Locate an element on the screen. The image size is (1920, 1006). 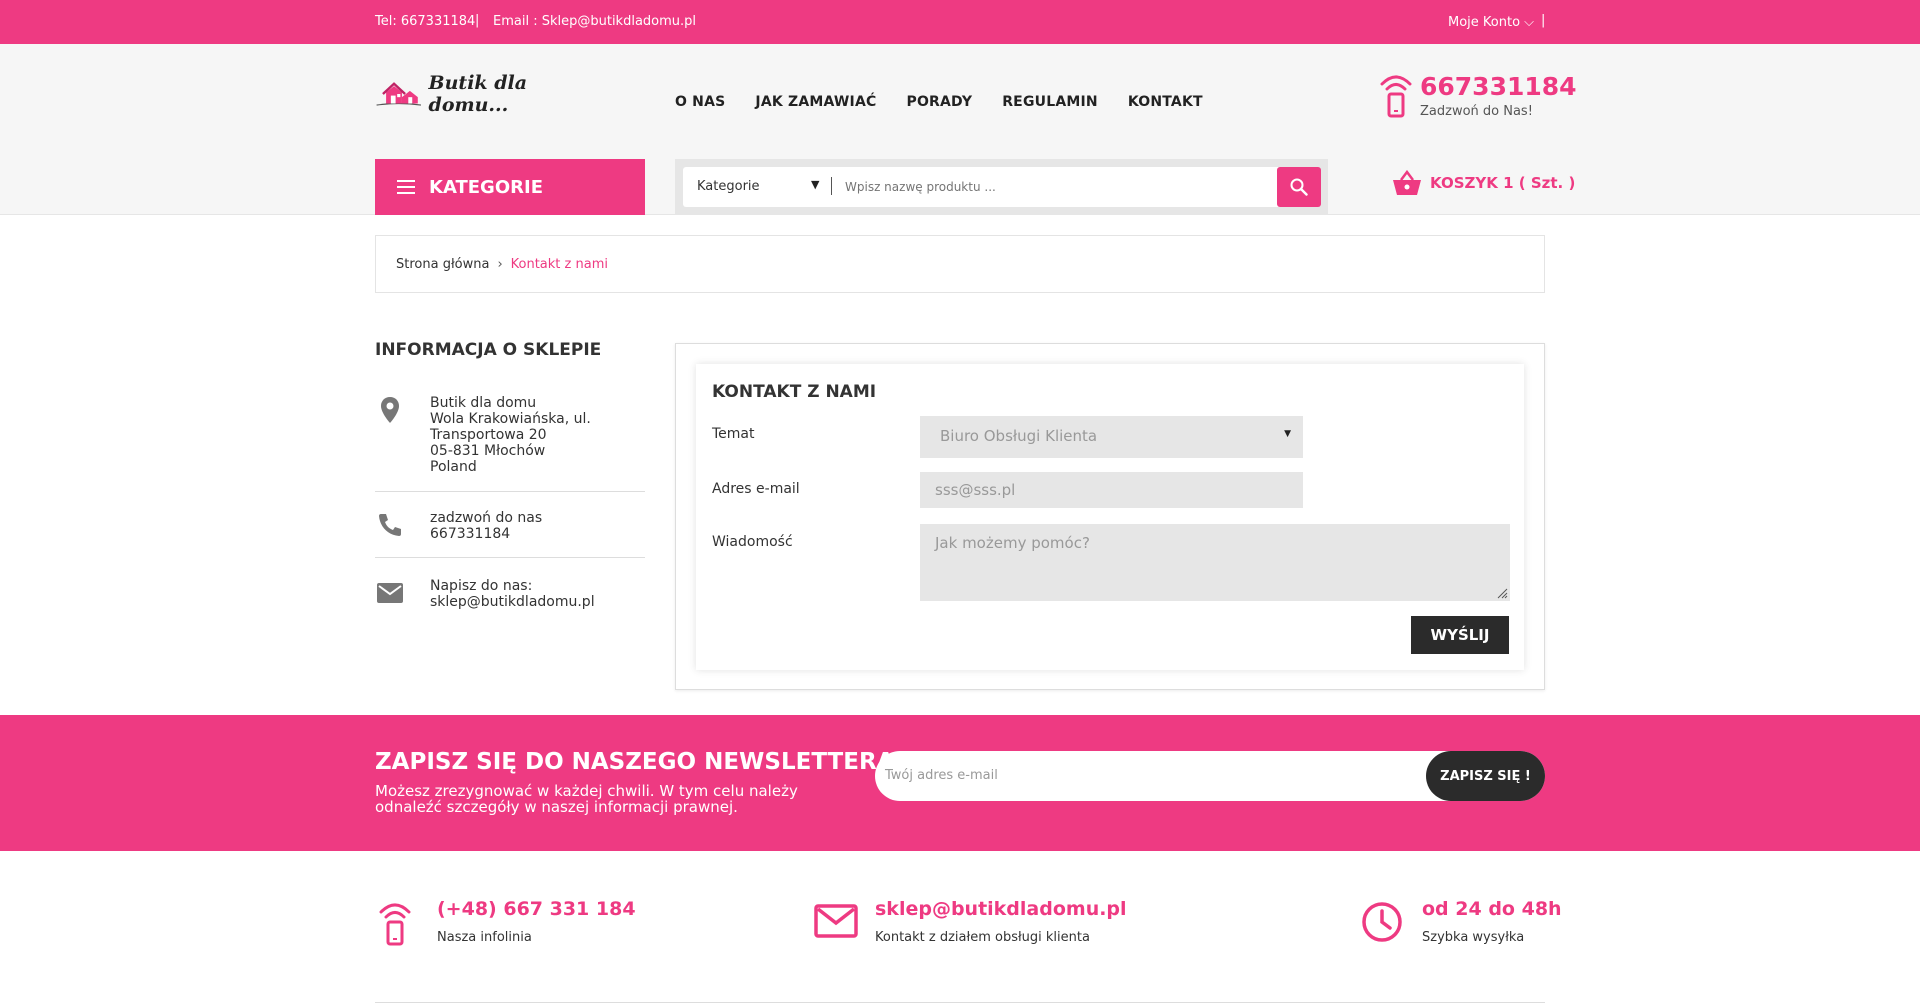
basket-icon is located at coordinates (1407, 182).